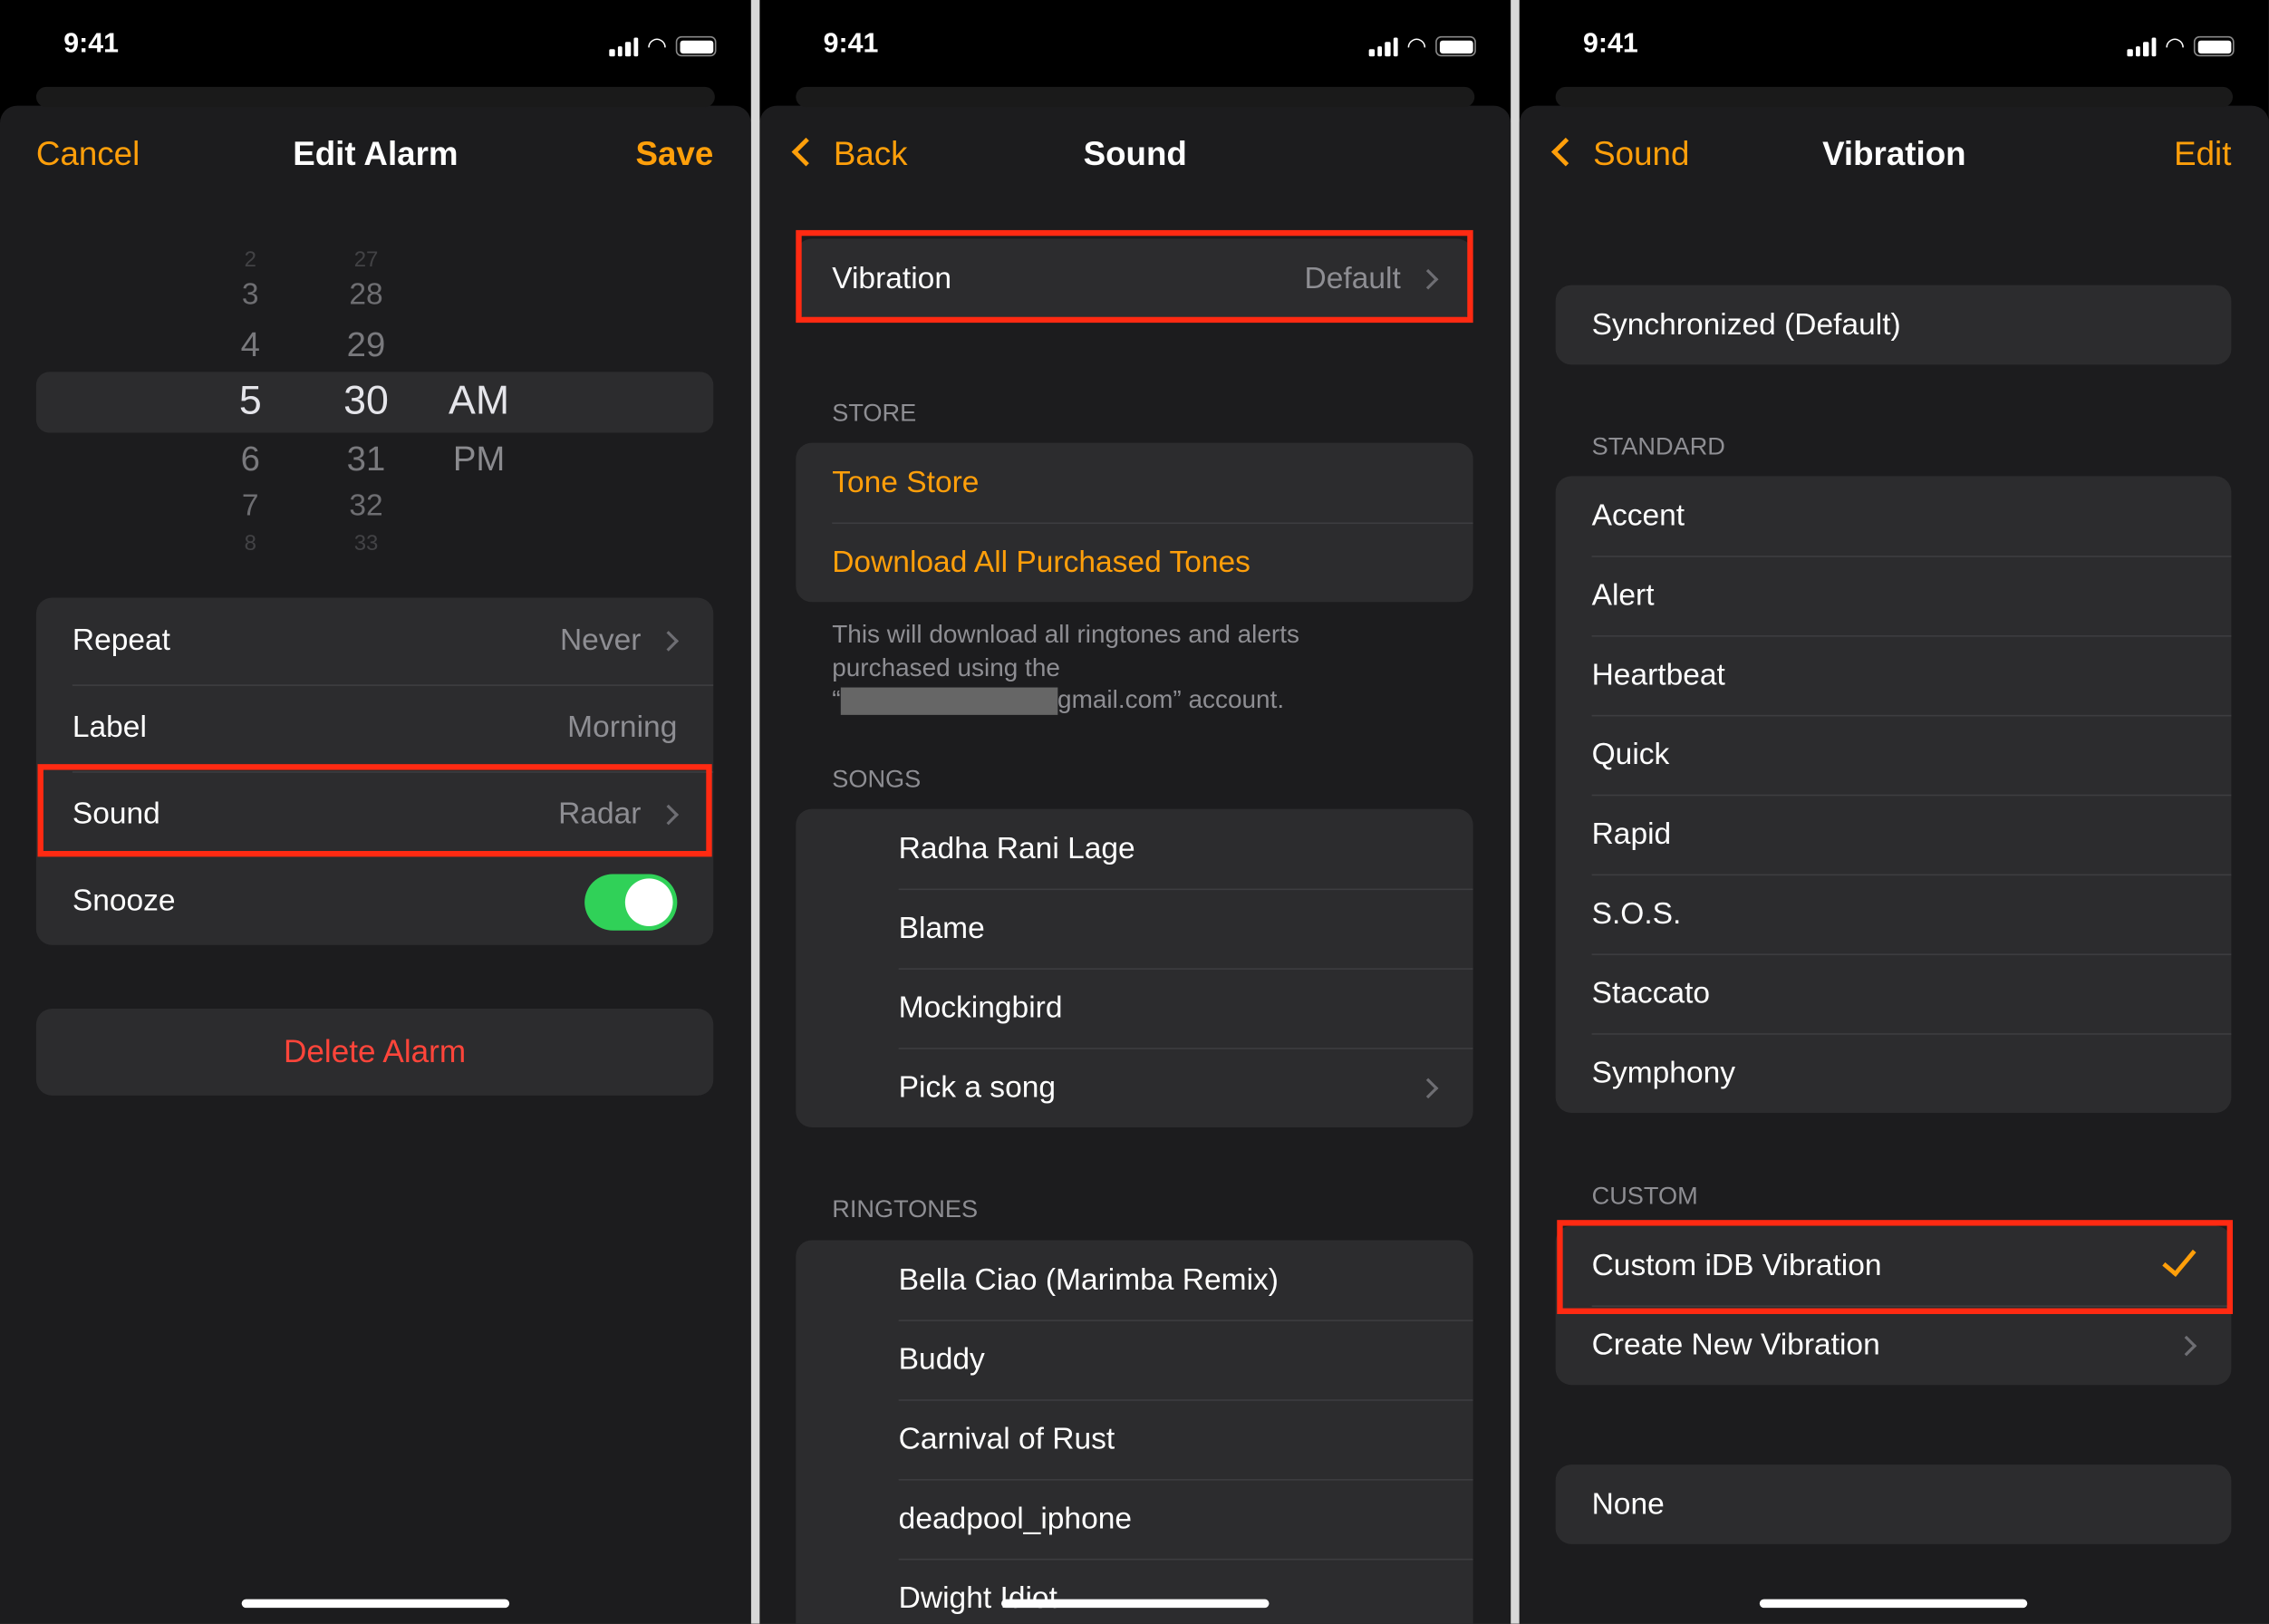 The height and width of the screenshot is (1624, 2269). I want to click on redacted-email, so click(949, 701).